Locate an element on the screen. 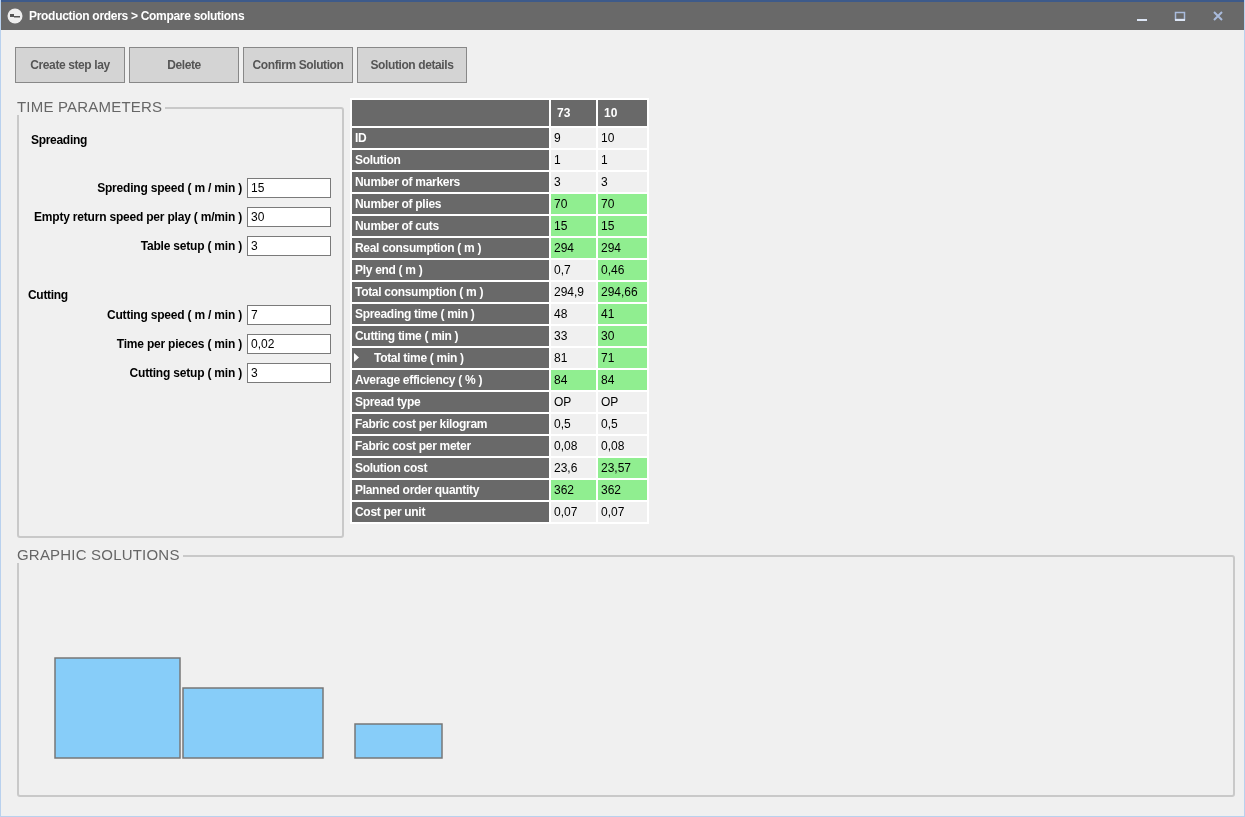 This screenshot has height=817, width=1245. table-cell: 10 is located at coordinates (622, 138).